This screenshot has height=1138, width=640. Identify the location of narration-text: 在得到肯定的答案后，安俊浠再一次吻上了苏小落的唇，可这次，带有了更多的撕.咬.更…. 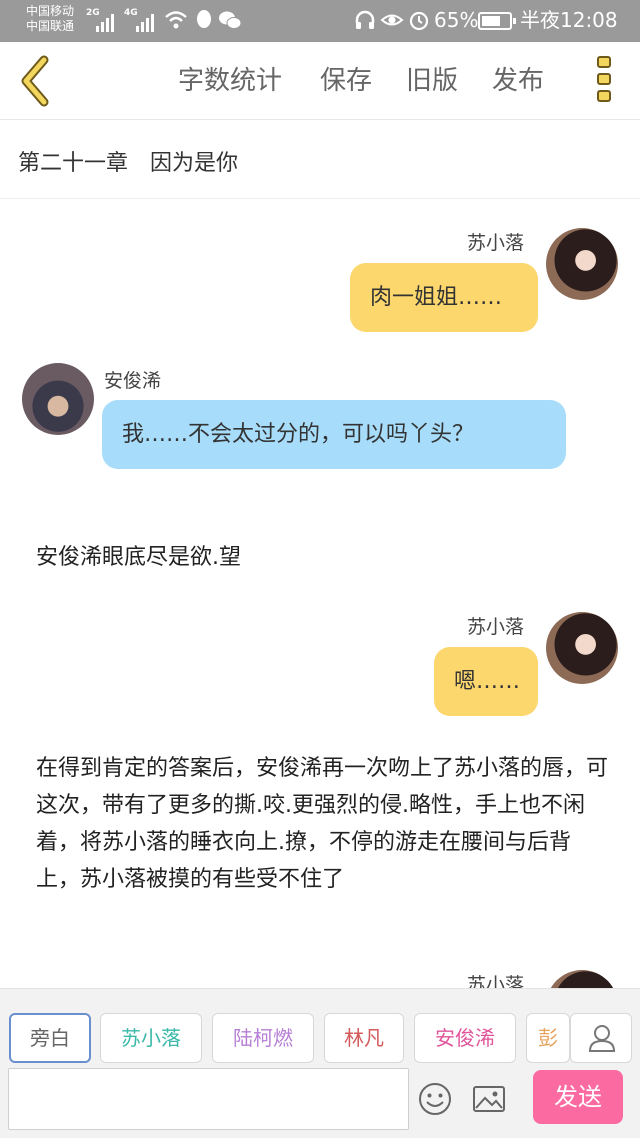
(324, 824).